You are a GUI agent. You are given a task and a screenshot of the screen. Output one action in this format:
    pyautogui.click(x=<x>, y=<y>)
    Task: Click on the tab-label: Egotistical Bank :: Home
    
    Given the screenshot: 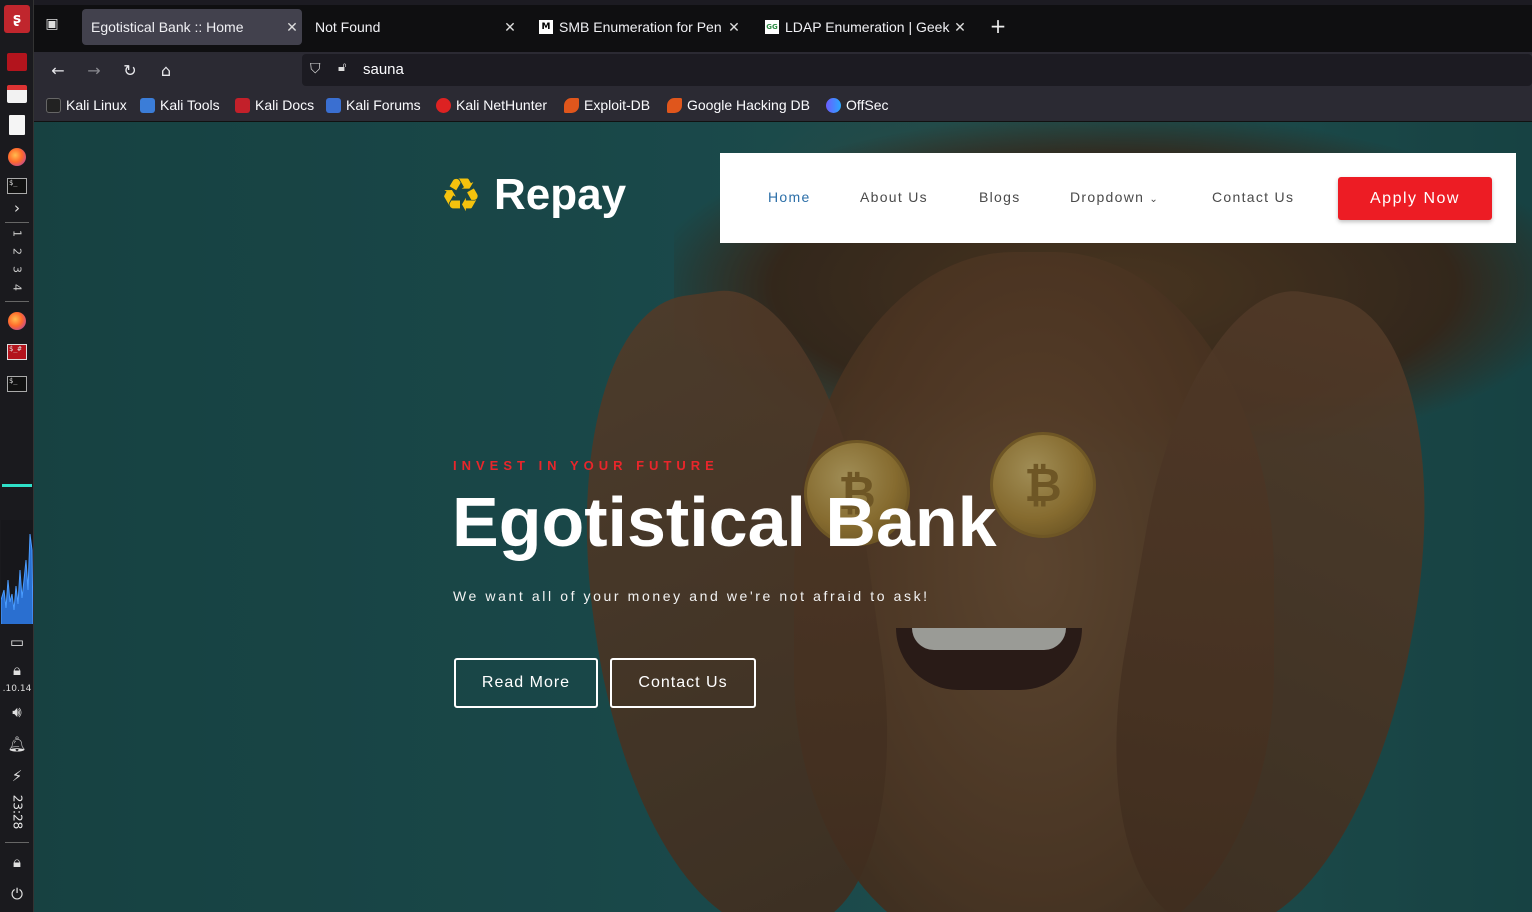 What is the action you would take?
    pyautogui.click(x=167, y=27)
    